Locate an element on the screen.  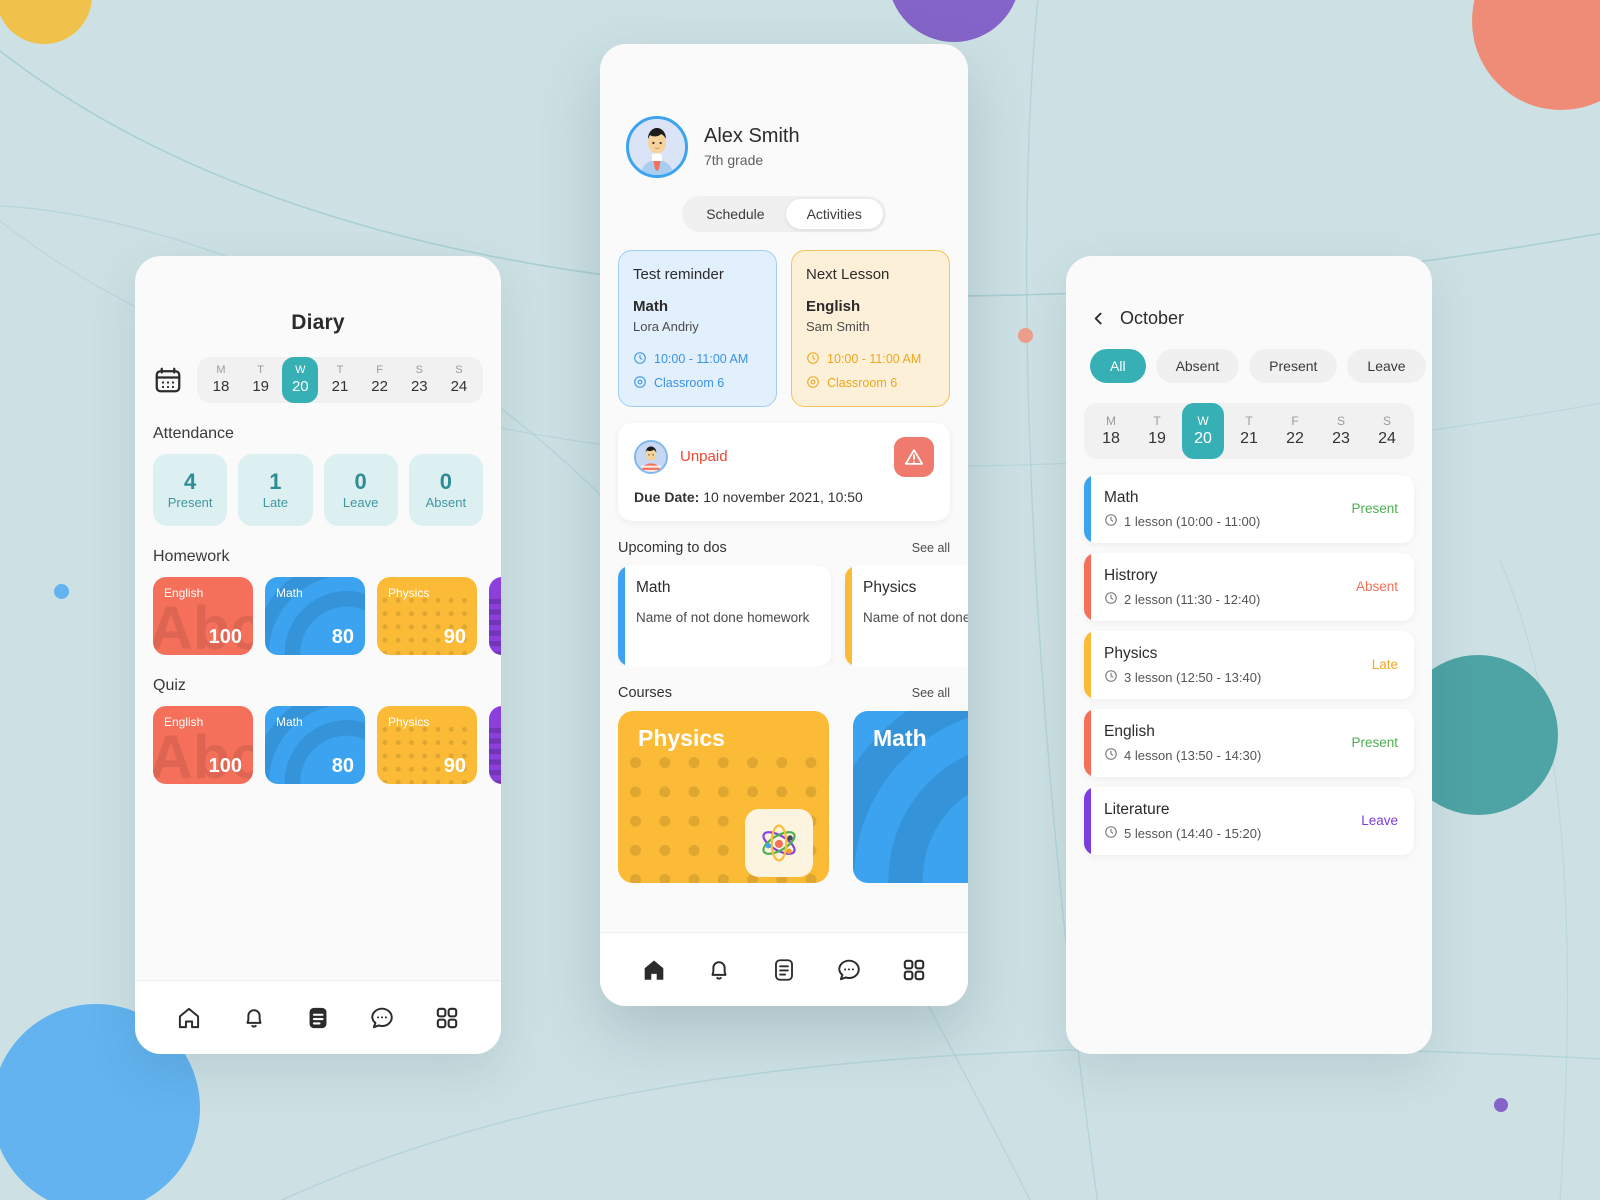
profile-name: Alex Smith is located at coordinates (752, 135).